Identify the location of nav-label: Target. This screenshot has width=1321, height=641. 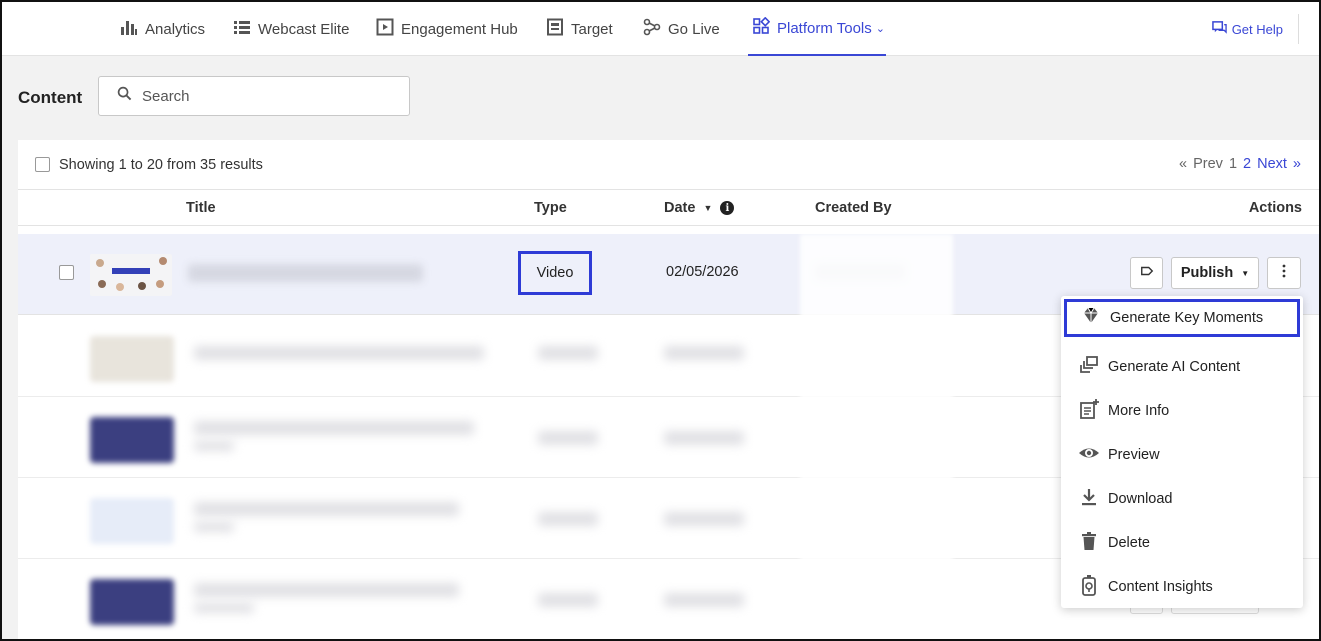
(592, 29).